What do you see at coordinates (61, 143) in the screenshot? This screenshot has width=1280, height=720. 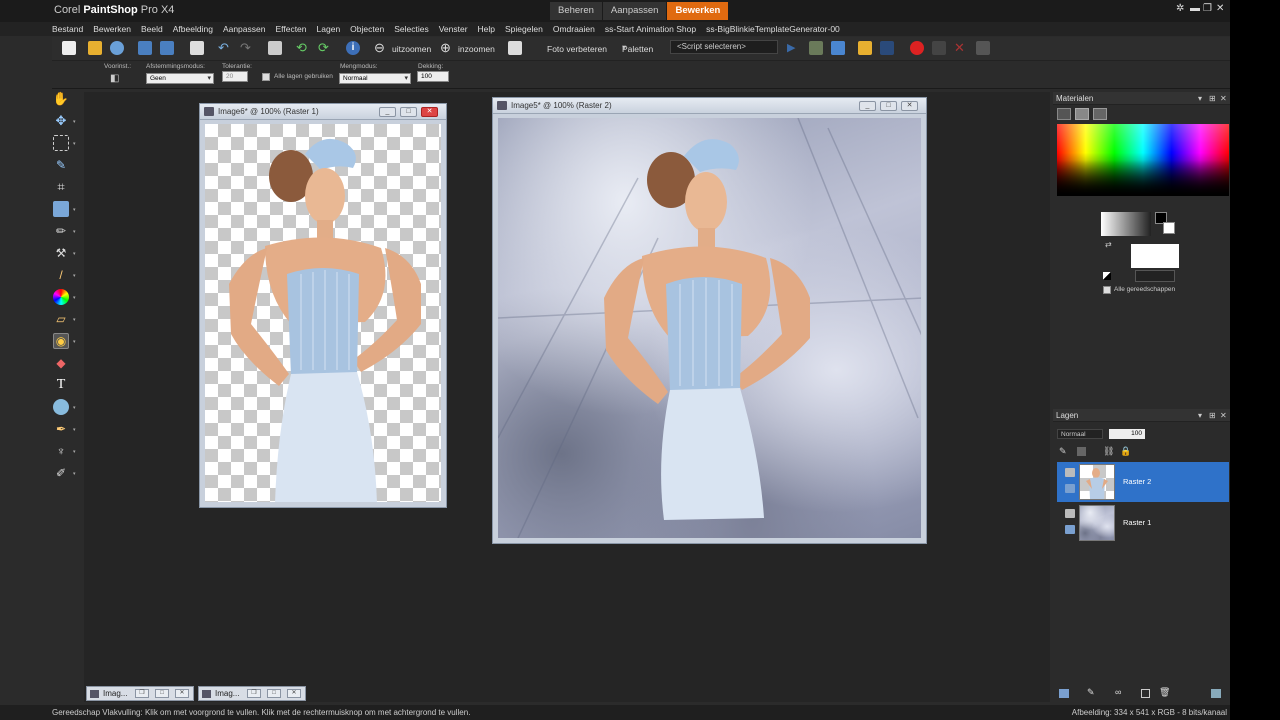 I see `selection-tool-icon` at bounding box center [61, 143].